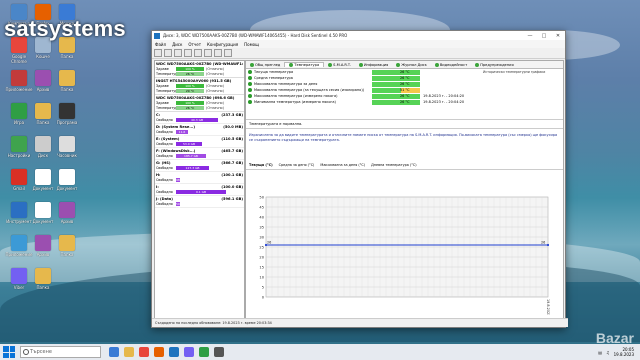 The image size is (640, 360). What do you see at coordinates (273, 78) in the screenshot?
I see `temperature-label: Средна температура` at bounding box center [273, 78].